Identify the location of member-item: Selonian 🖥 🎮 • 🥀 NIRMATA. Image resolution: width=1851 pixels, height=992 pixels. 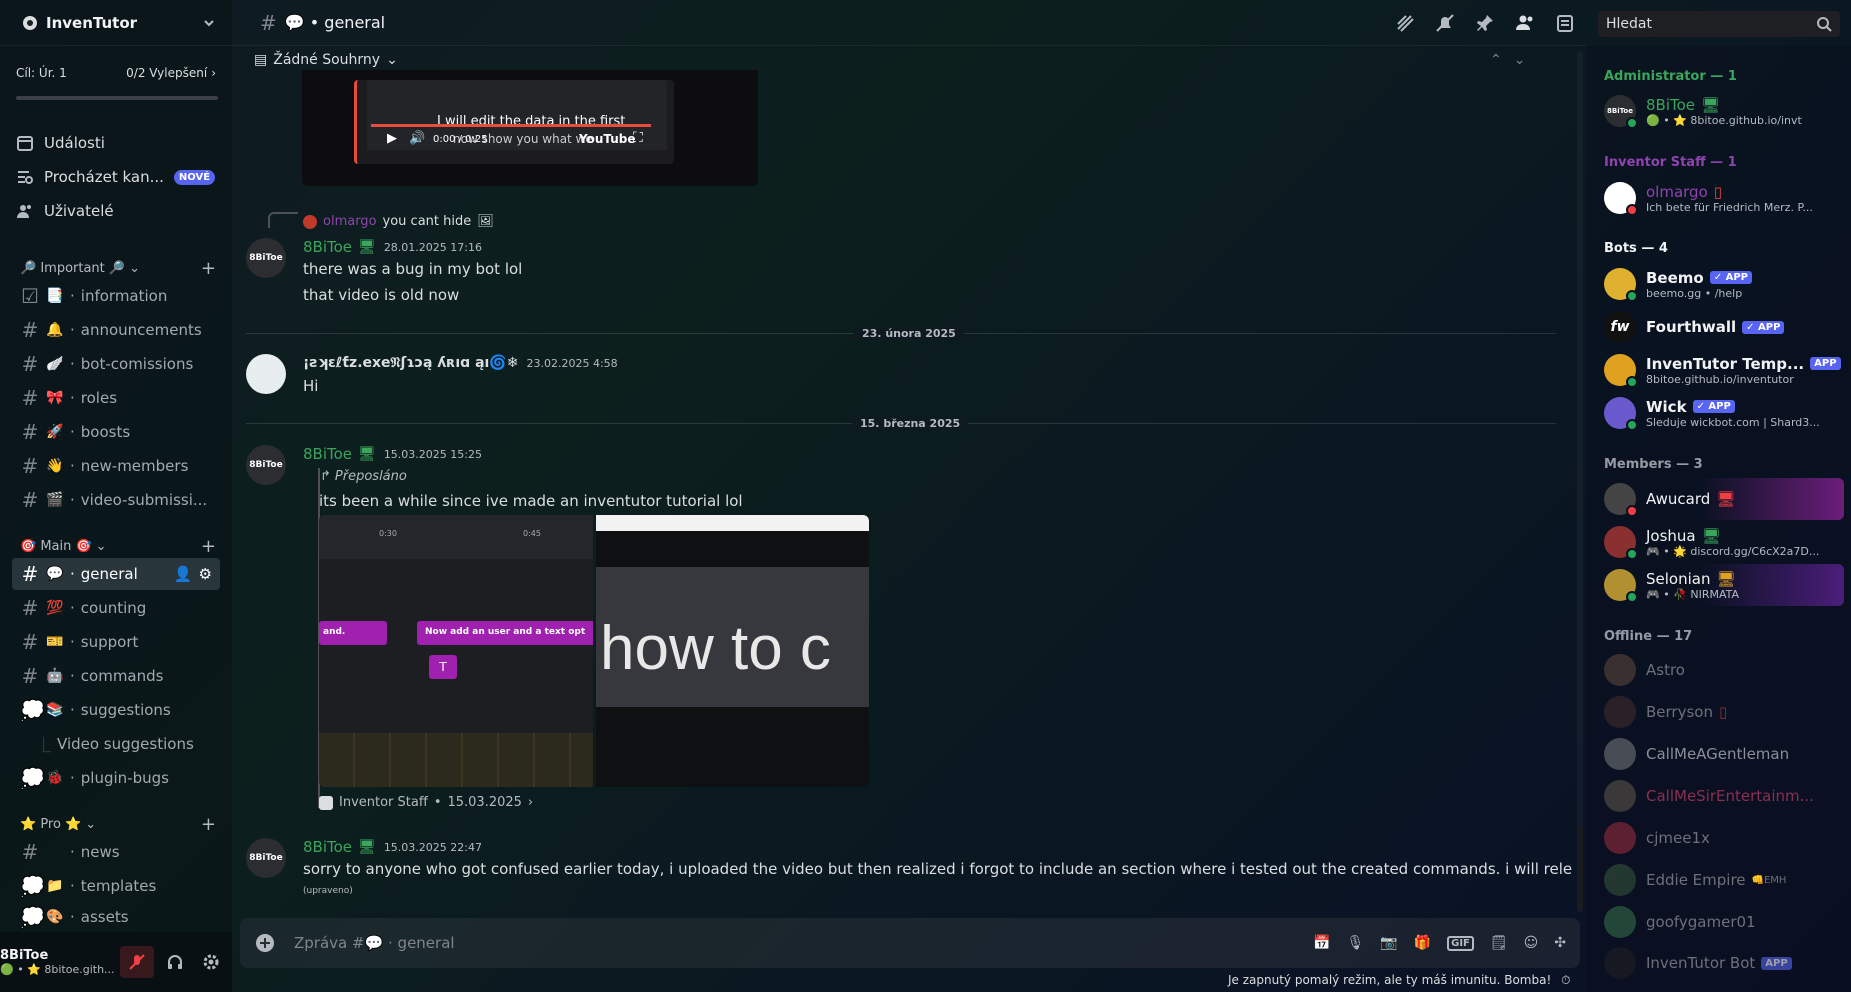
(1724, 585).